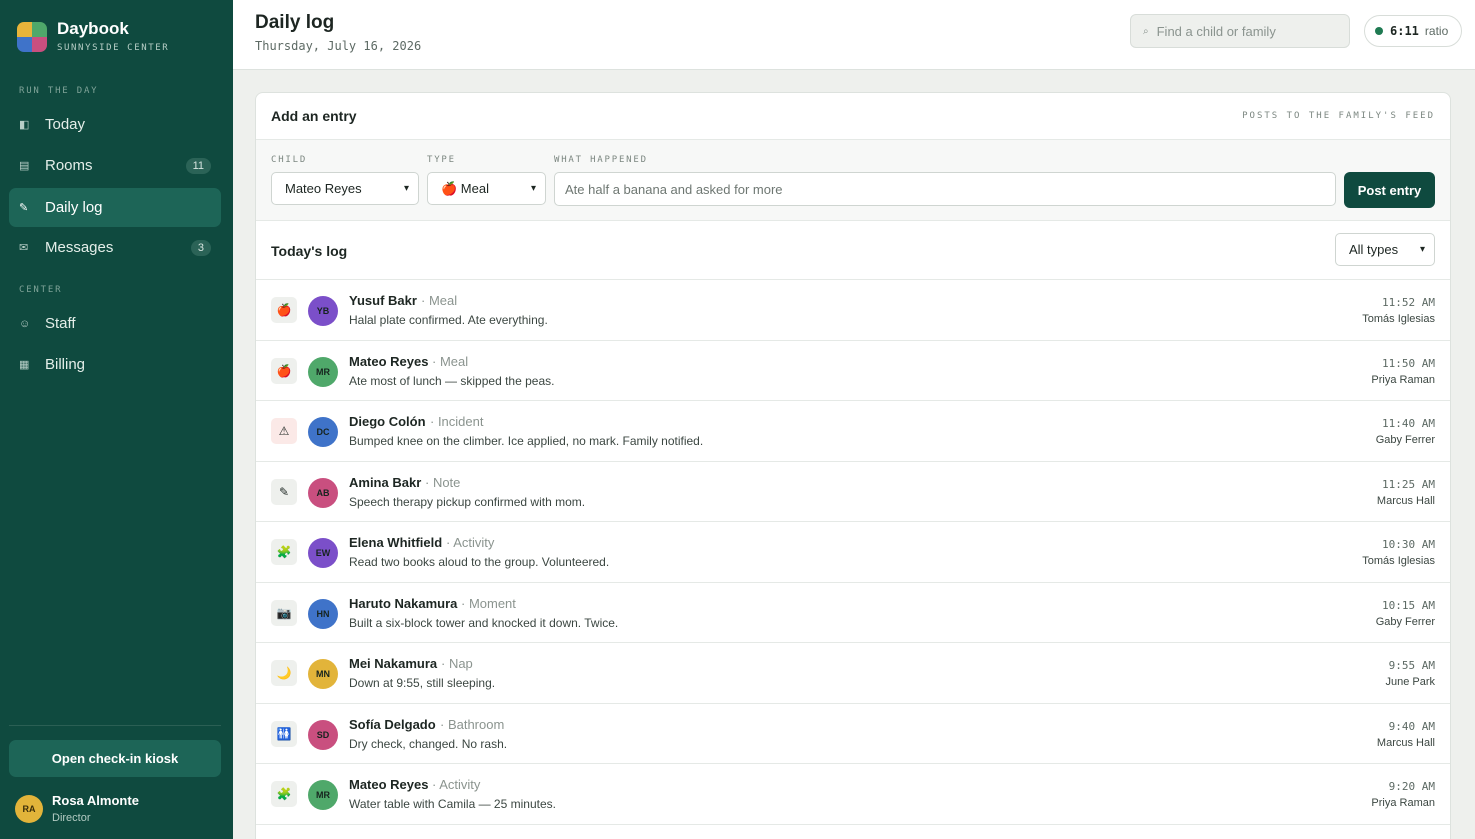  I want to click on sidebar-item-label: Rooms, so click(69, 165).